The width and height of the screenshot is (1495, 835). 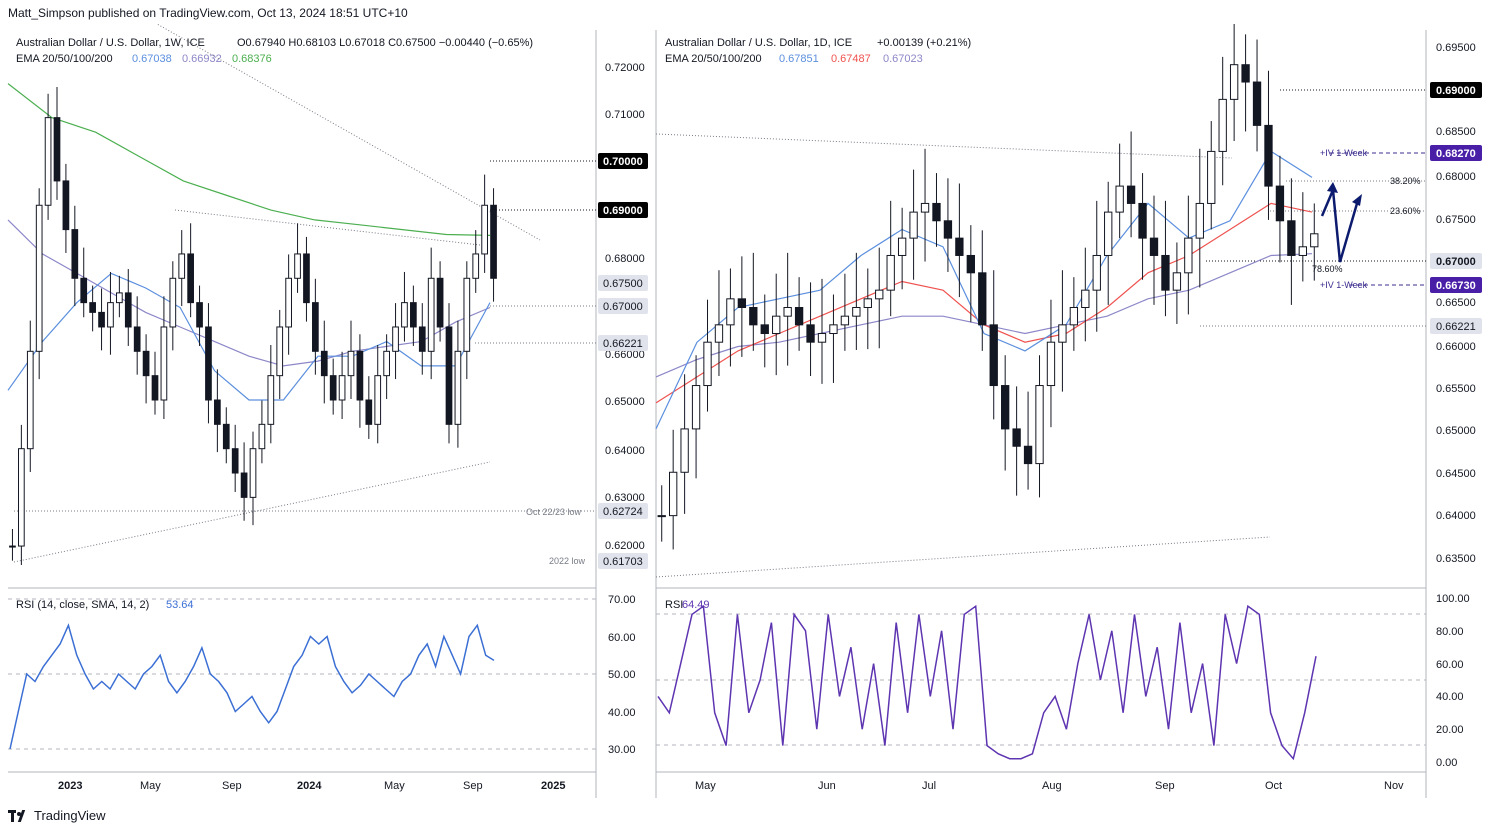 I want to click on daily-price-tick: 0.67500, so click(x=1456, y=220).